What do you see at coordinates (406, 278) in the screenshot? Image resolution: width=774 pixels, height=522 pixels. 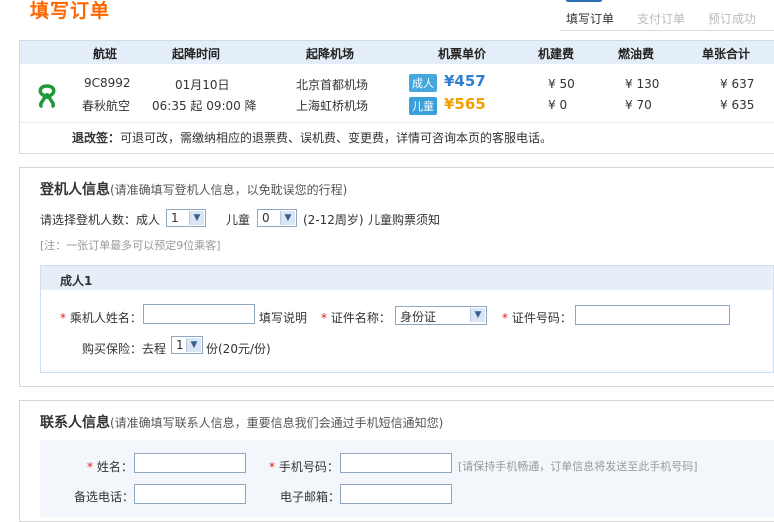 I see `passenger-1-header` at bounding box center [406, 278].